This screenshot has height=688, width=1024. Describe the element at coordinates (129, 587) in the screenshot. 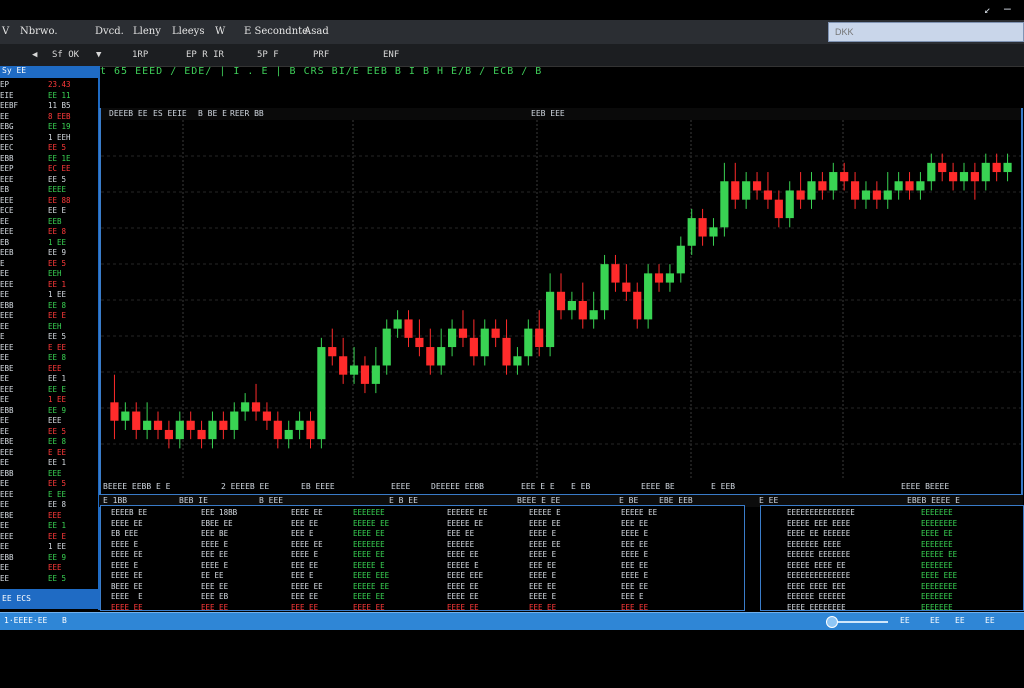

I see `orders-cell: BEEE EE` at that location.